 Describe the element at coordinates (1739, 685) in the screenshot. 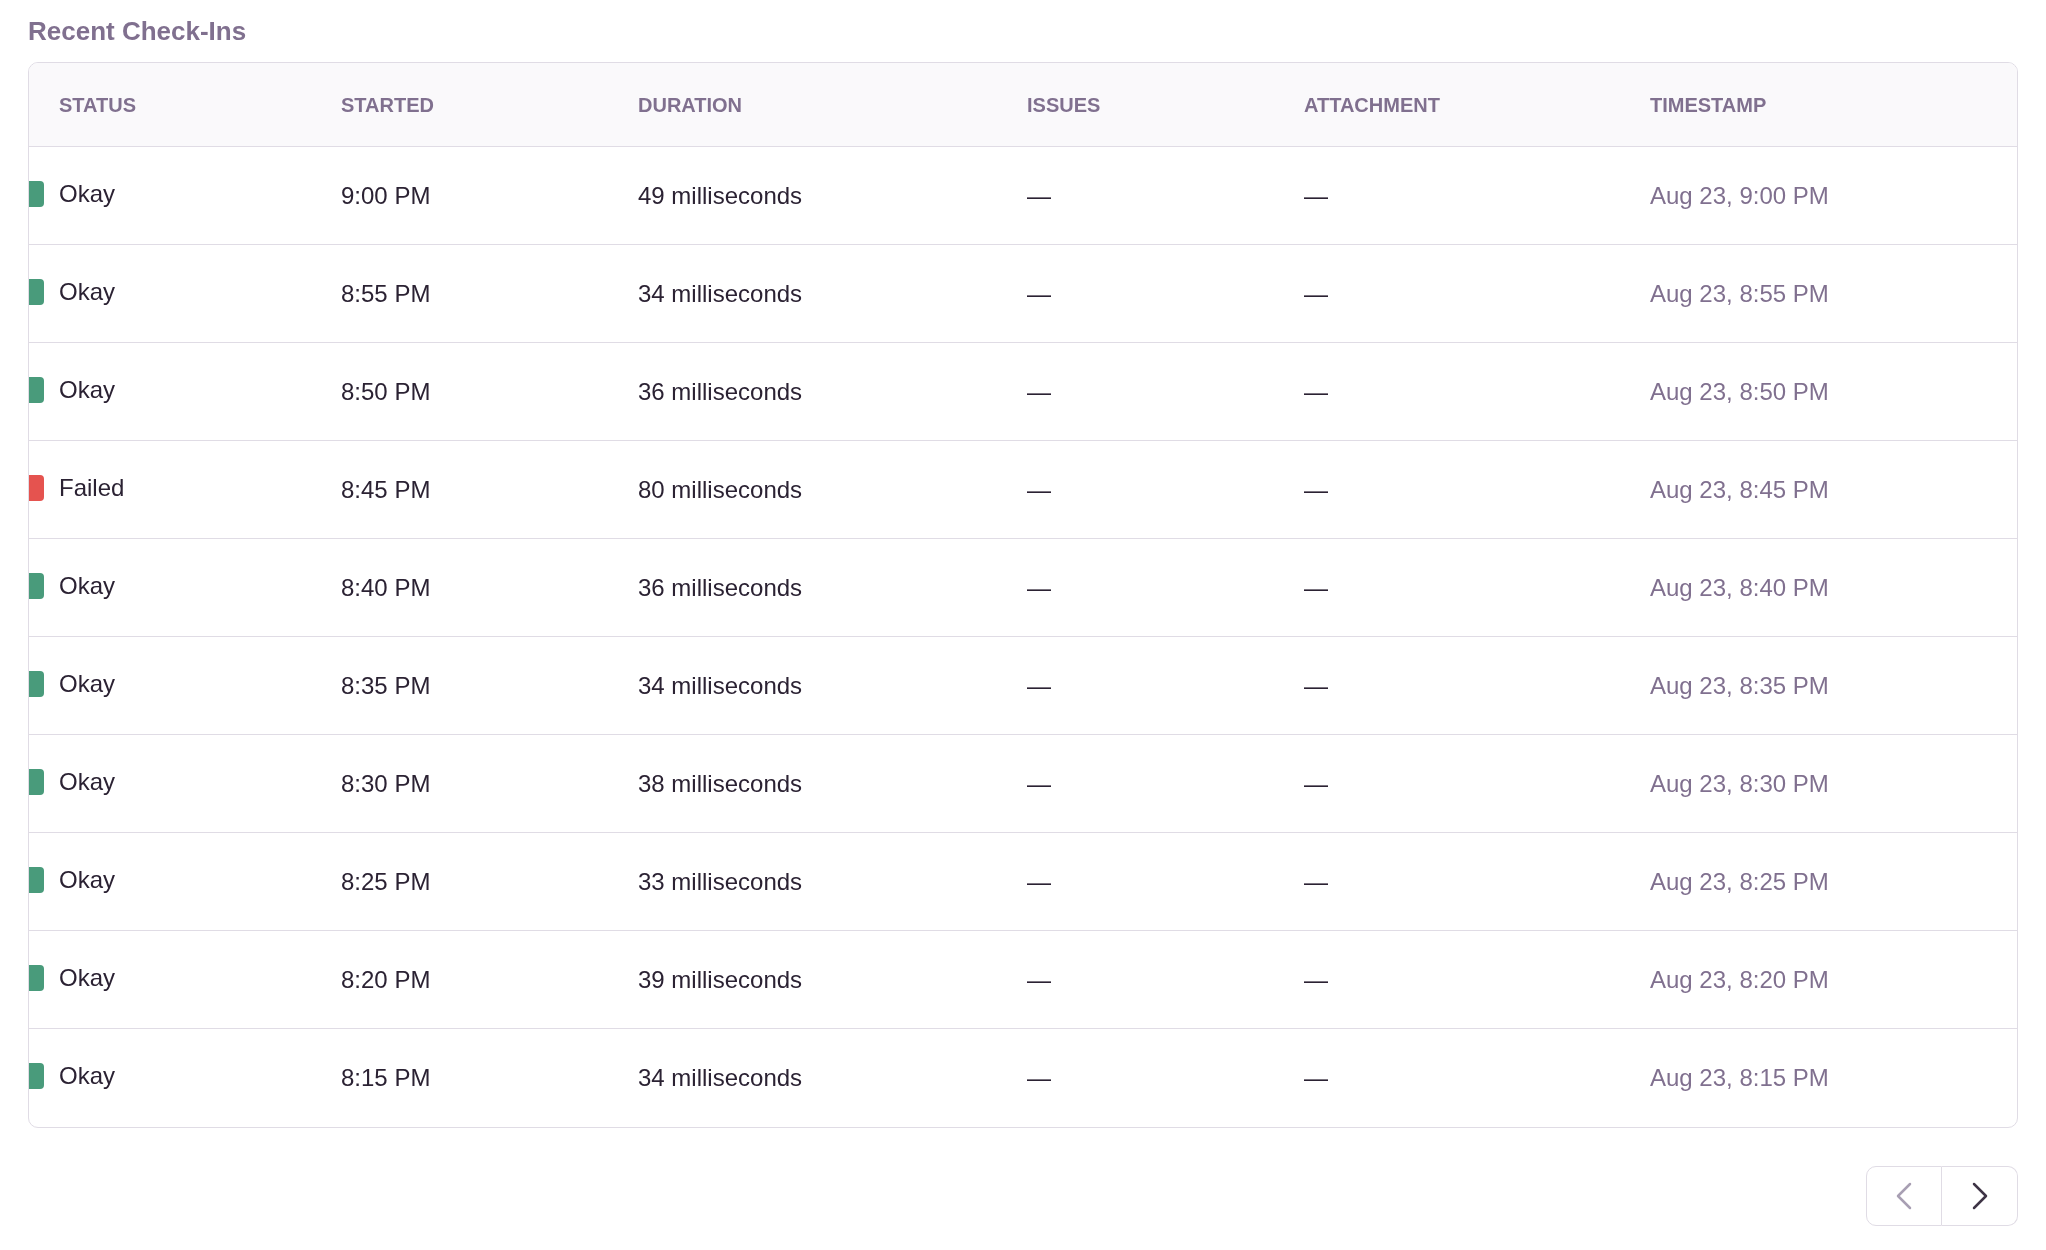

I see `table-cell: Aug 23, 8:35 PM` at that location.